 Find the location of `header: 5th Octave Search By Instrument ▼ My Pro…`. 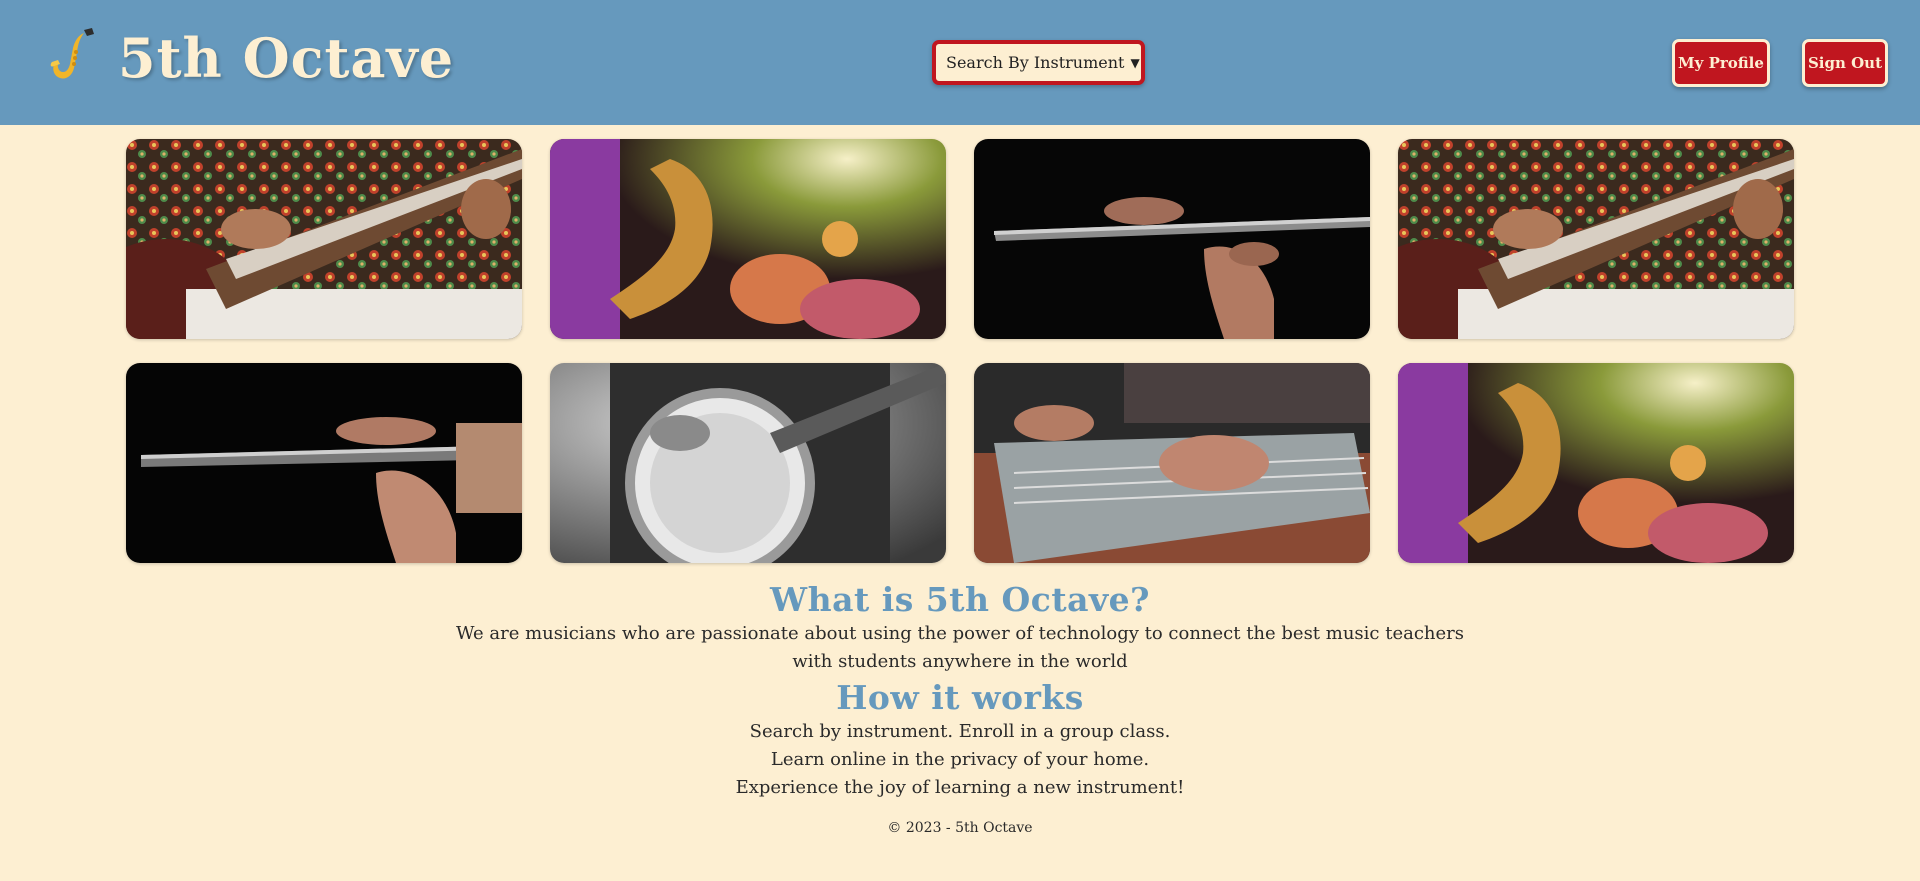

header: 5th Octave Search By Instrument ▼ My Pro… is located at coordinates (960, 62).